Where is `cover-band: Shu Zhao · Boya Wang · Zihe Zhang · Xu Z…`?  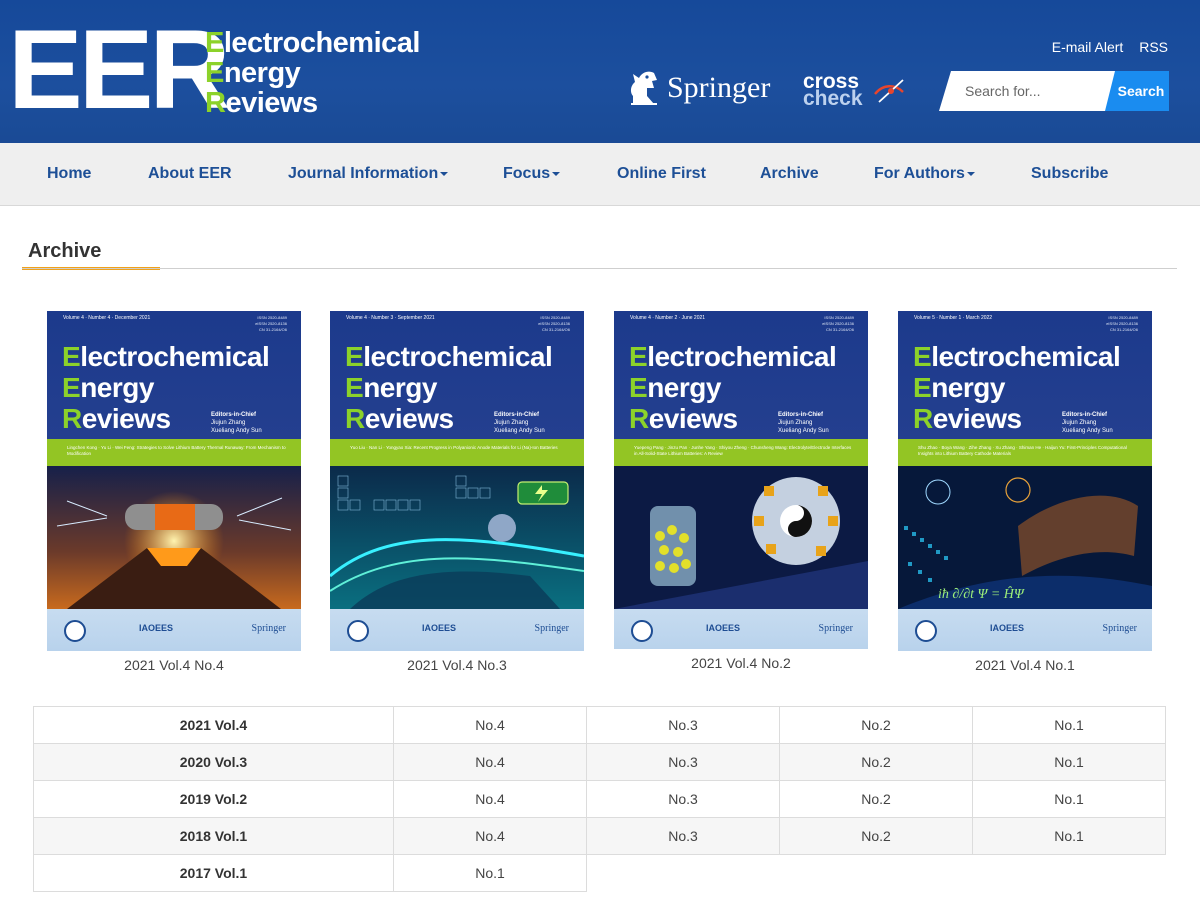
cover-band: Shu Zhao · Boya Wang · Zihe Zhang · Xu Z… is located at coordinates (1025, 452).